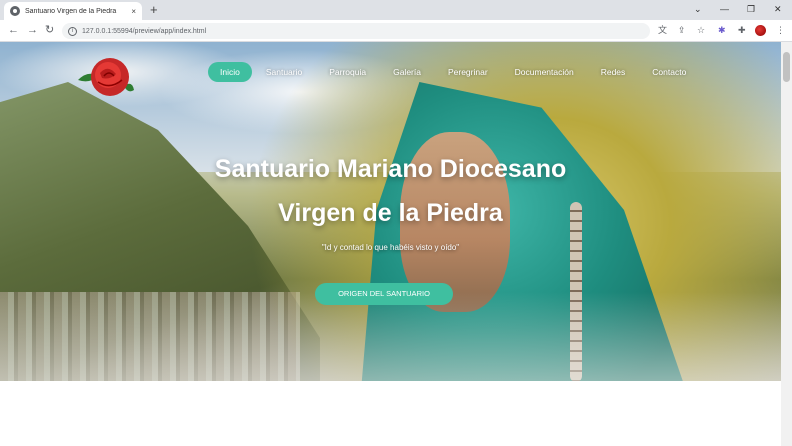 This screenshot has width=792, height=446. Describe the element at coordinates (72, 31) in the screenshot. I see `site-info-icon: i` at that location.